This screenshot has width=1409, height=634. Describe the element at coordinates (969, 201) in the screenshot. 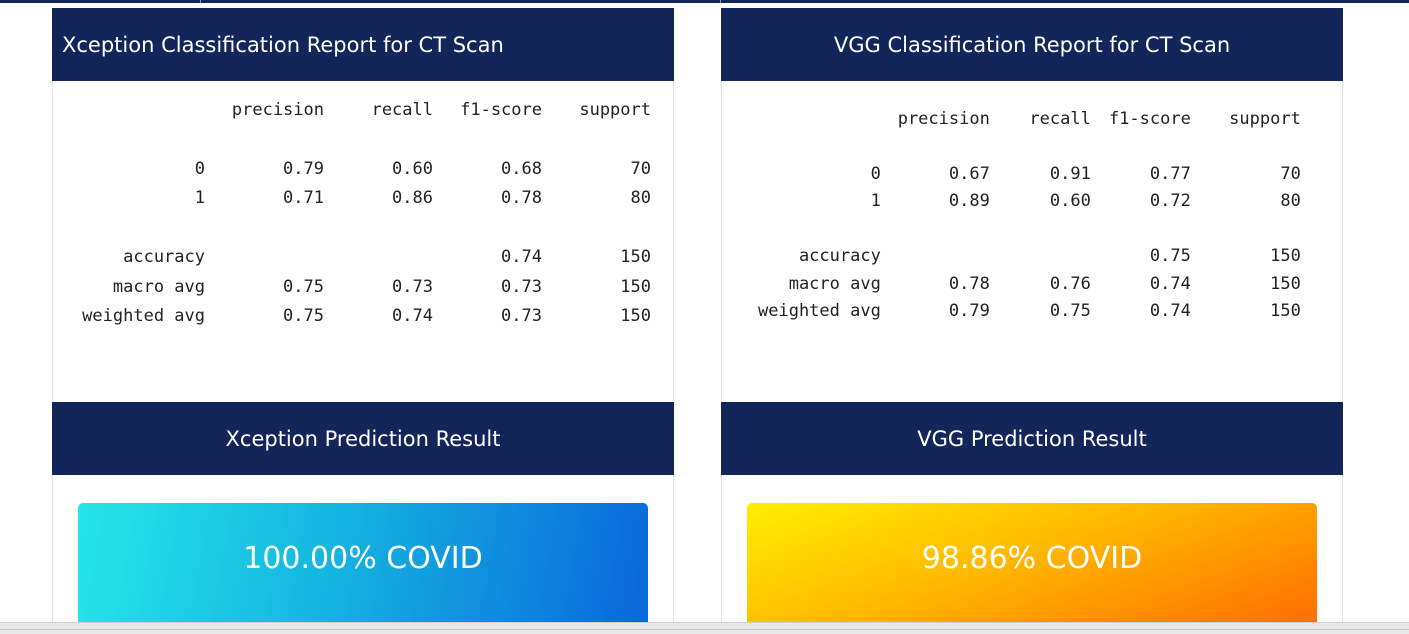

I see `table-cell: 0.89` at that location.